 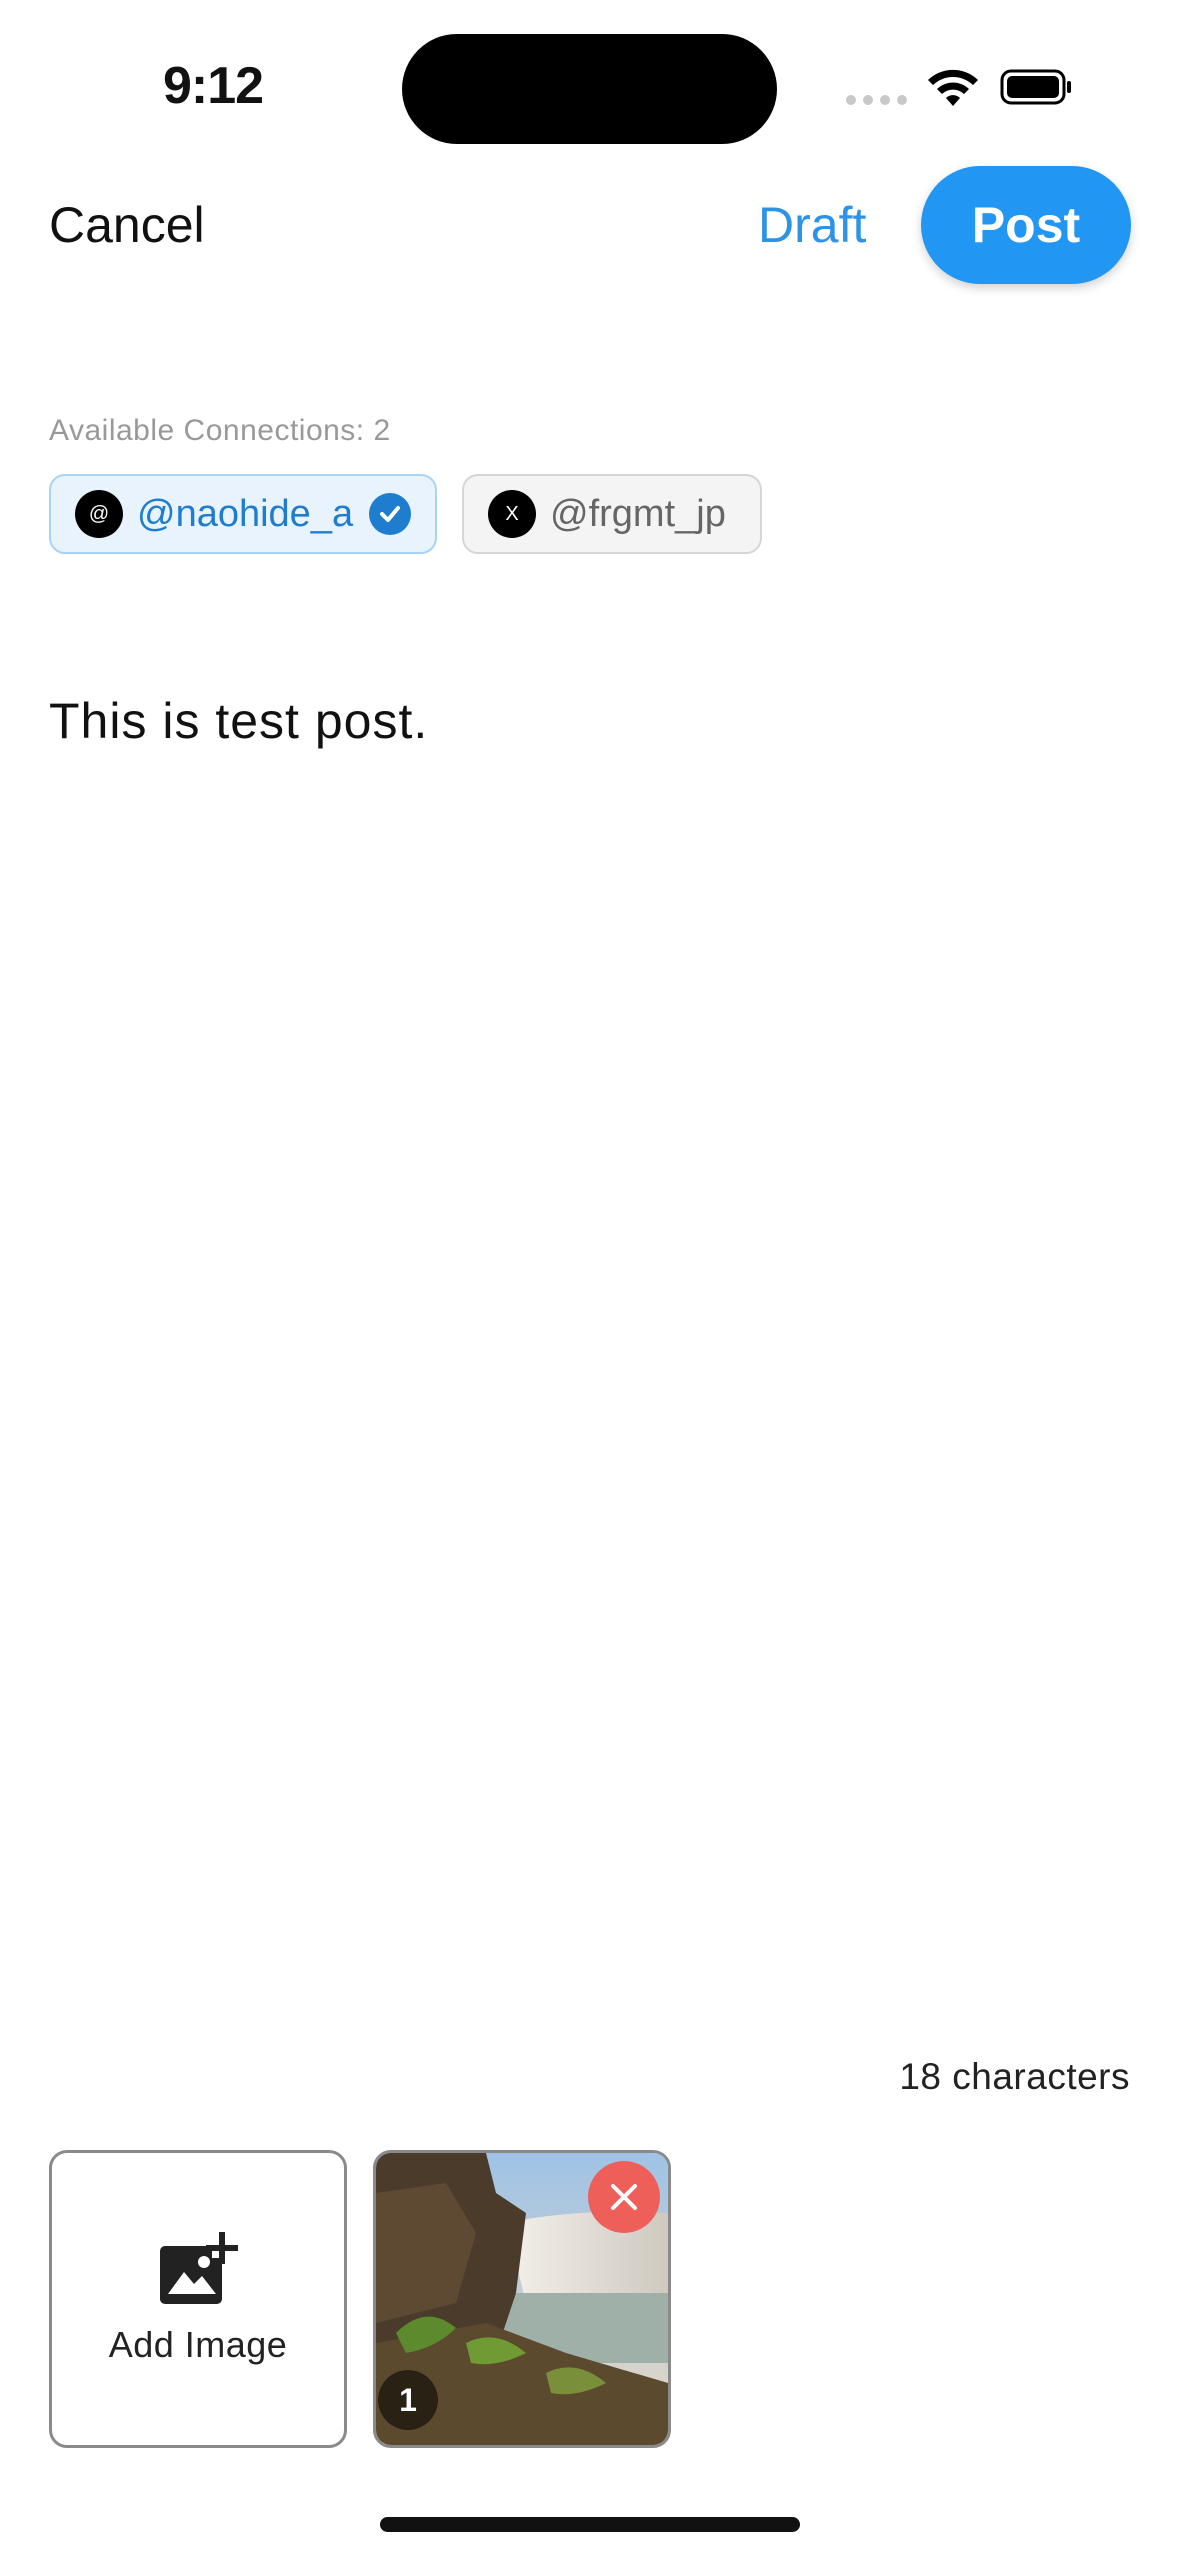 What do you see at coordinates (127, 225) in the screenshot?
I see `cancel-button: Cancel` at bounding box center [127, 225].